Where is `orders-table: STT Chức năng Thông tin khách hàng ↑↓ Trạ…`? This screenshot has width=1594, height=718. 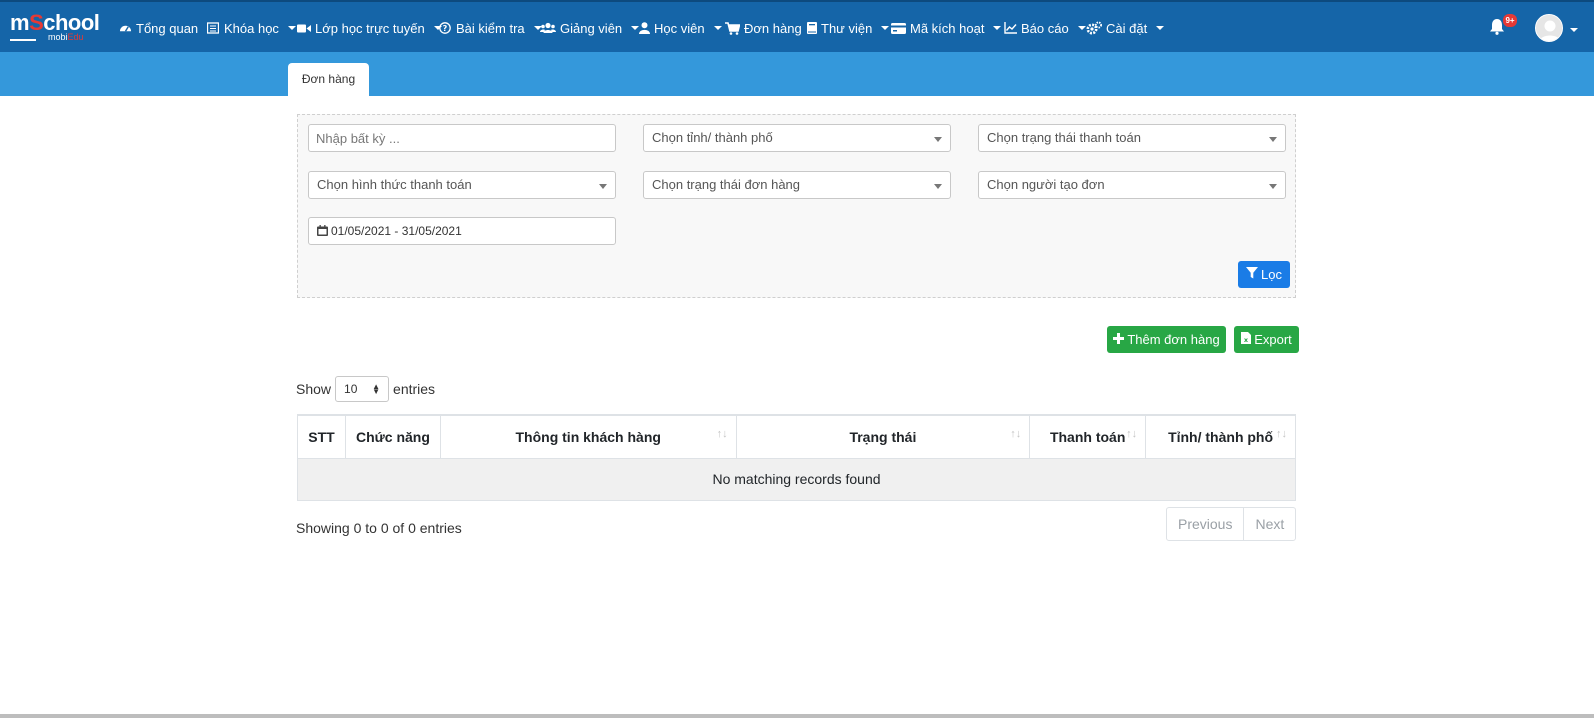 orders-table: STT Chức năng Thông tin khách hàng ↑↓ Trạ… is located at coordinates (796, 457).